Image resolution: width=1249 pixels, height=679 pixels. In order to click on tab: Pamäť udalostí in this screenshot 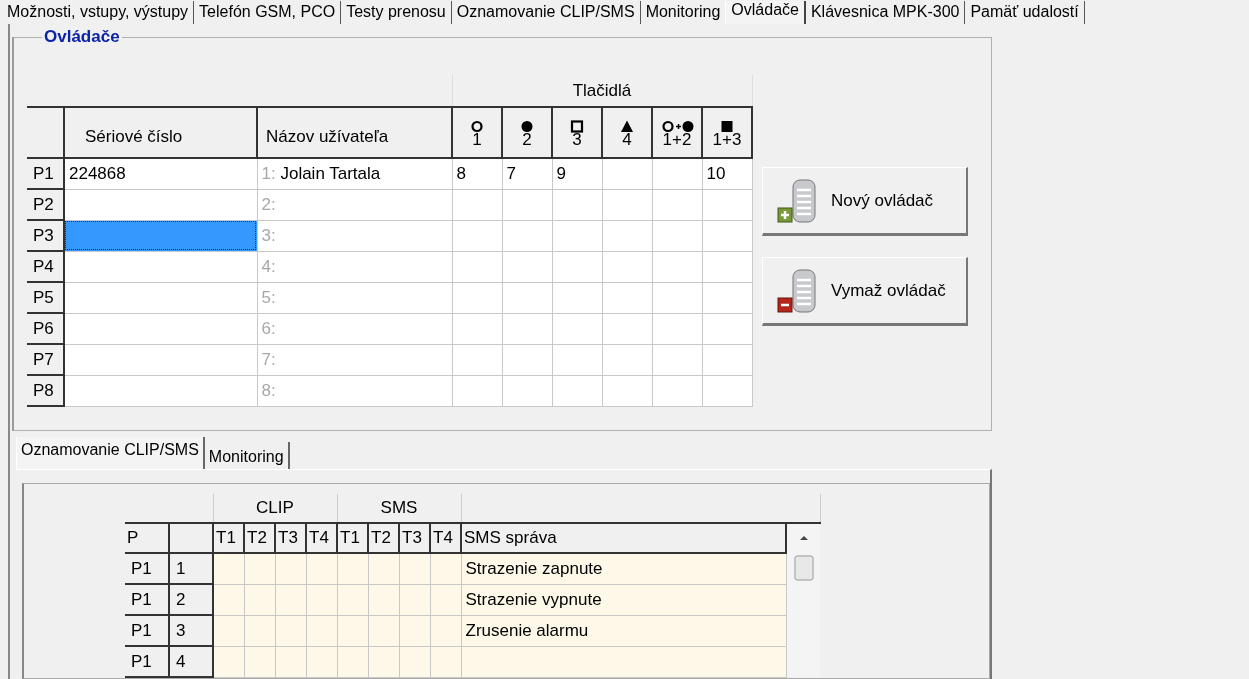, I will do `click(1025, 12)`.